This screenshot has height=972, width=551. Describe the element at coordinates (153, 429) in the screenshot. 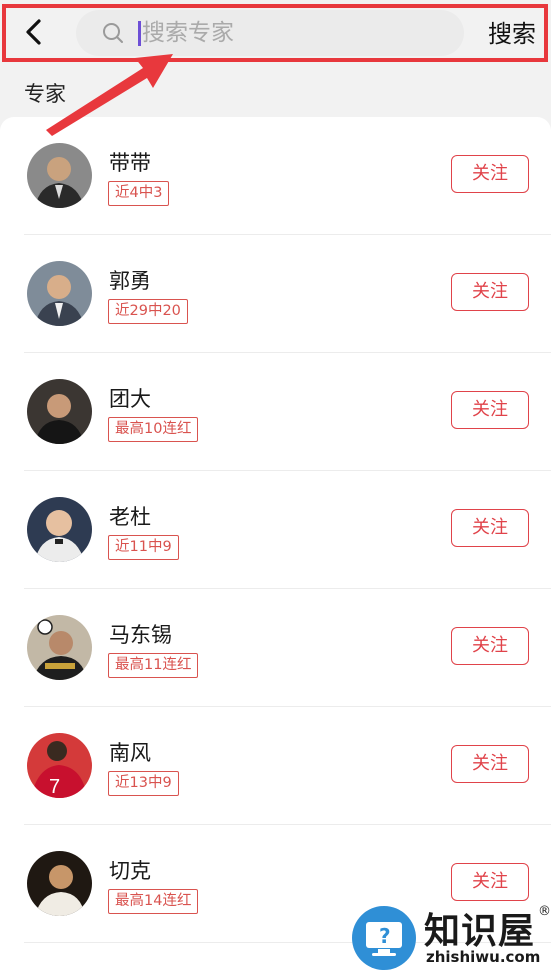

I see `record-badge: 最高10连红` at that location.